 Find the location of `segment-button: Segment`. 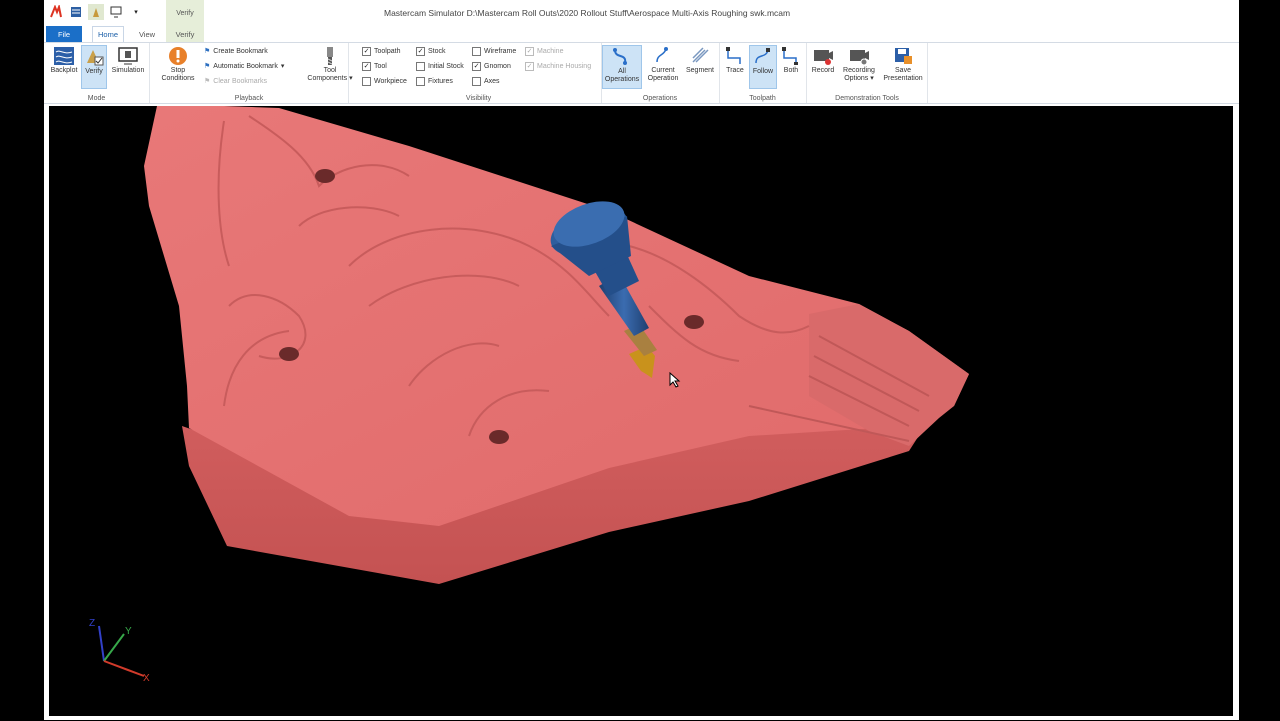

segment-button: Segment is located at coordinates (700, 67).